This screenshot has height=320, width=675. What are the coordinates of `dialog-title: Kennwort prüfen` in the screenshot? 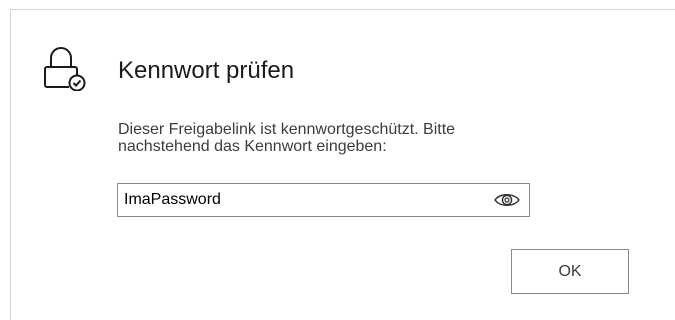 It's located at (206, 70).